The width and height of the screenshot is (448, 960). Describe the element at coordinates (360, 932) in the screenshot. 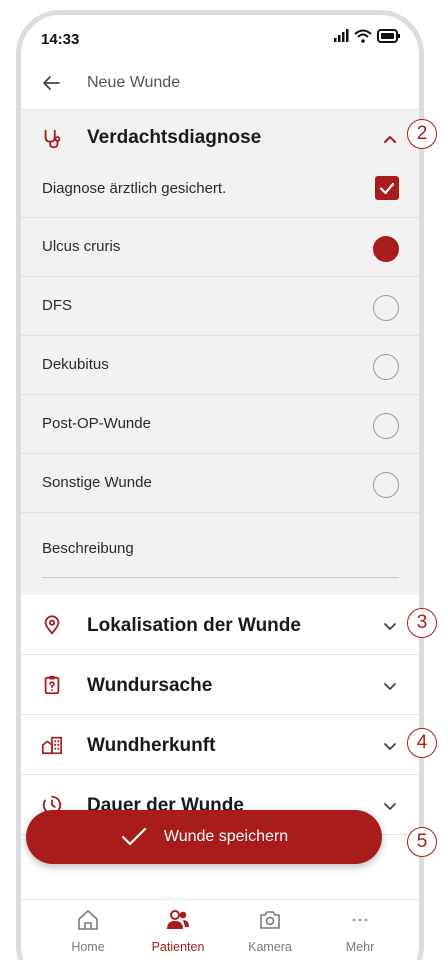

I see `tab-mehr: Mehr` at that location.